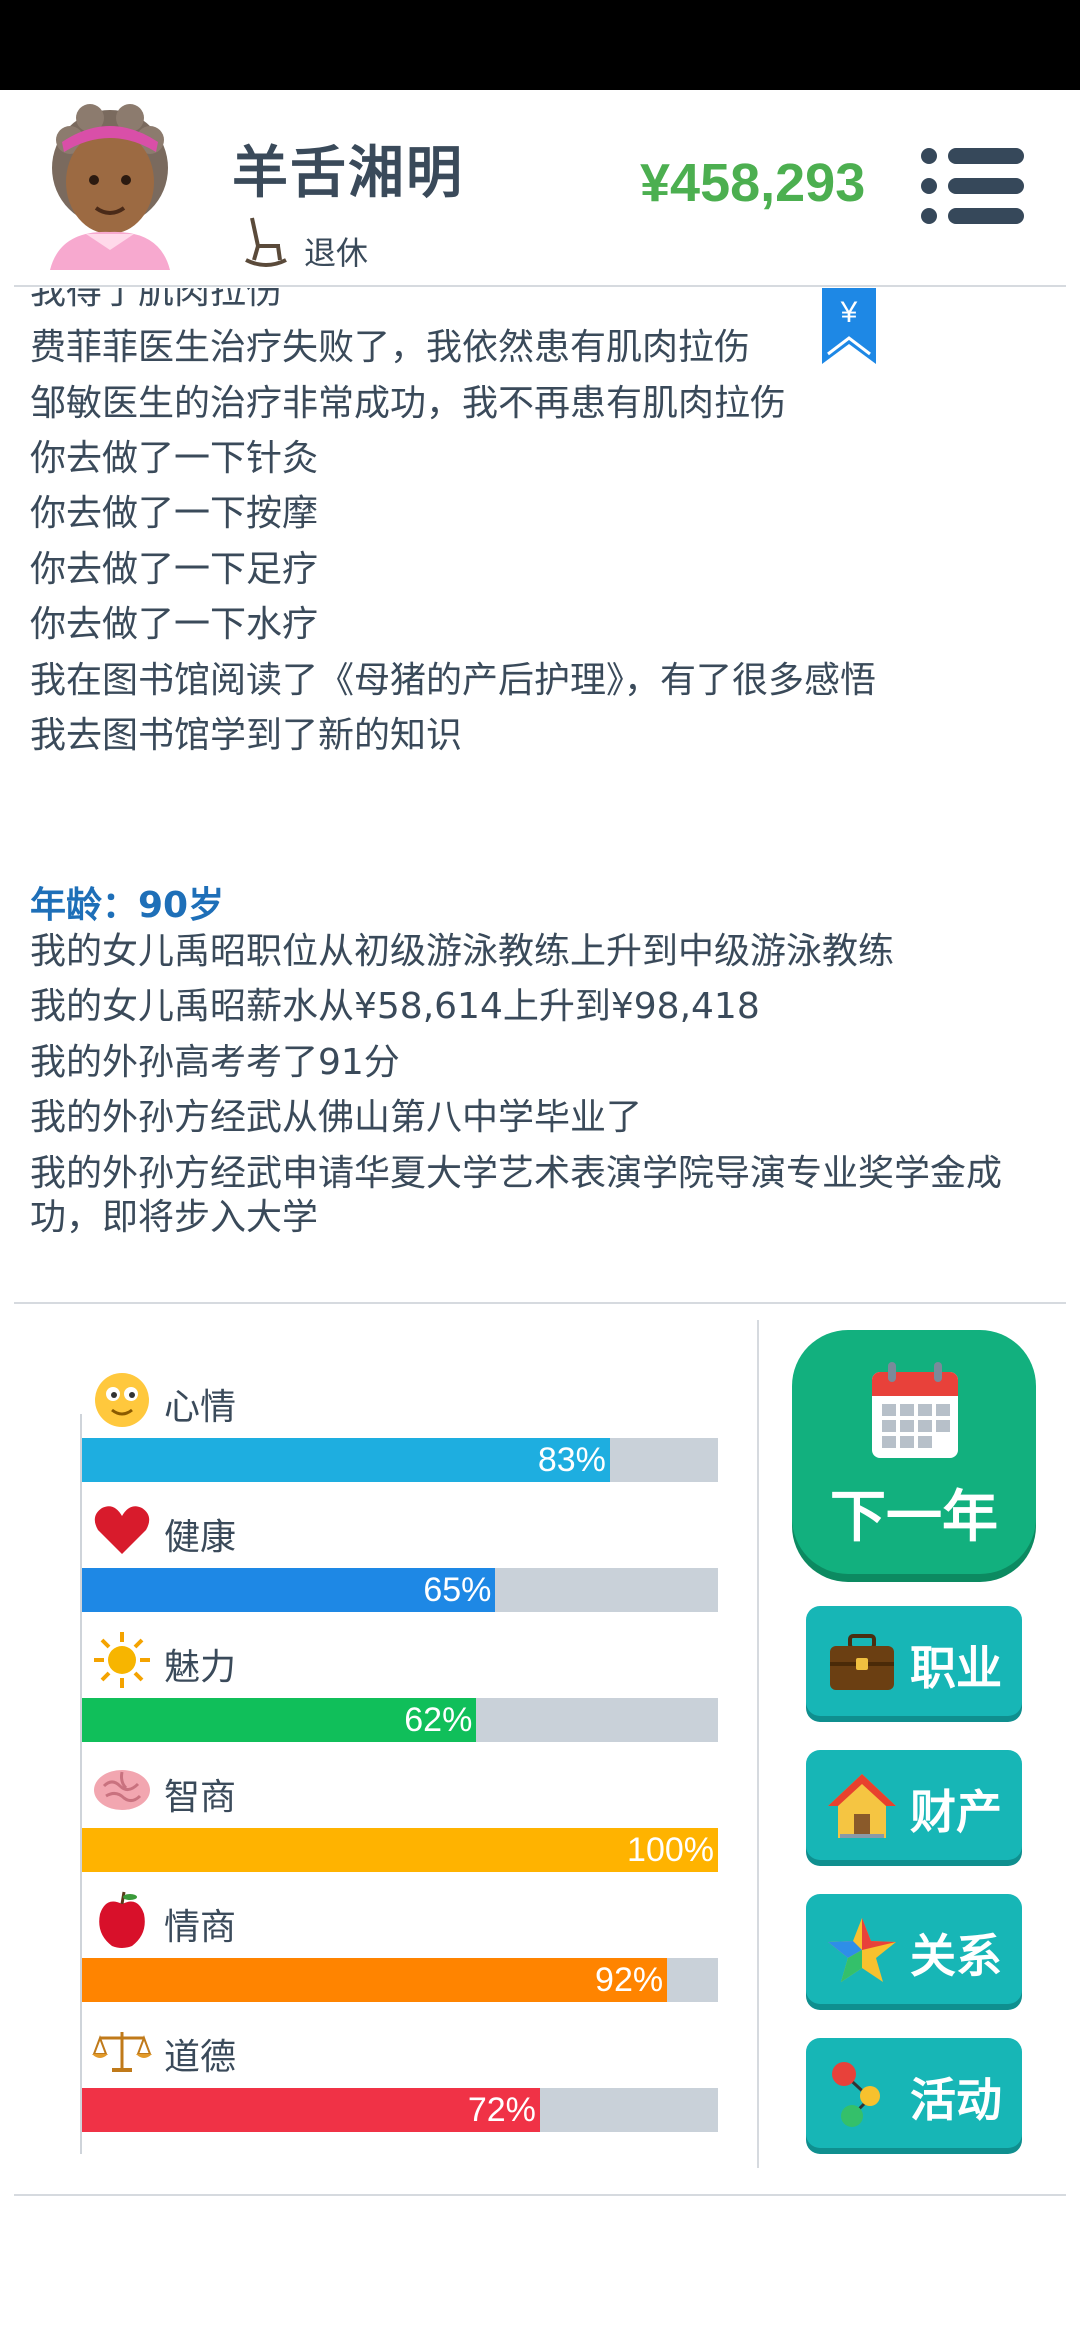 The image size is (1080, 2340). Describe the element at coordinates (279, 1720) in the screenshot. I see `stat-bar-fill: 62%` at that location.